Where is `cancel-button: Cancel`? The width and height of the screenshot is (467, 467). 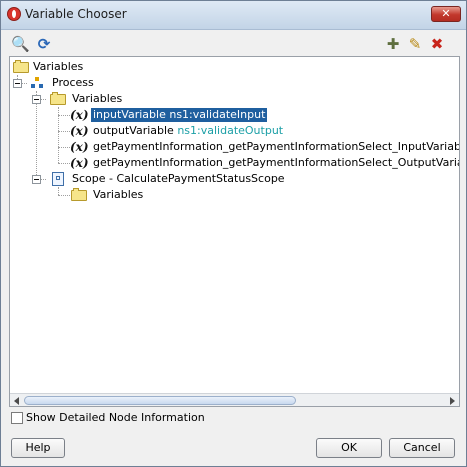 cancel-button: Cancel is located at coordinates (422, 448).